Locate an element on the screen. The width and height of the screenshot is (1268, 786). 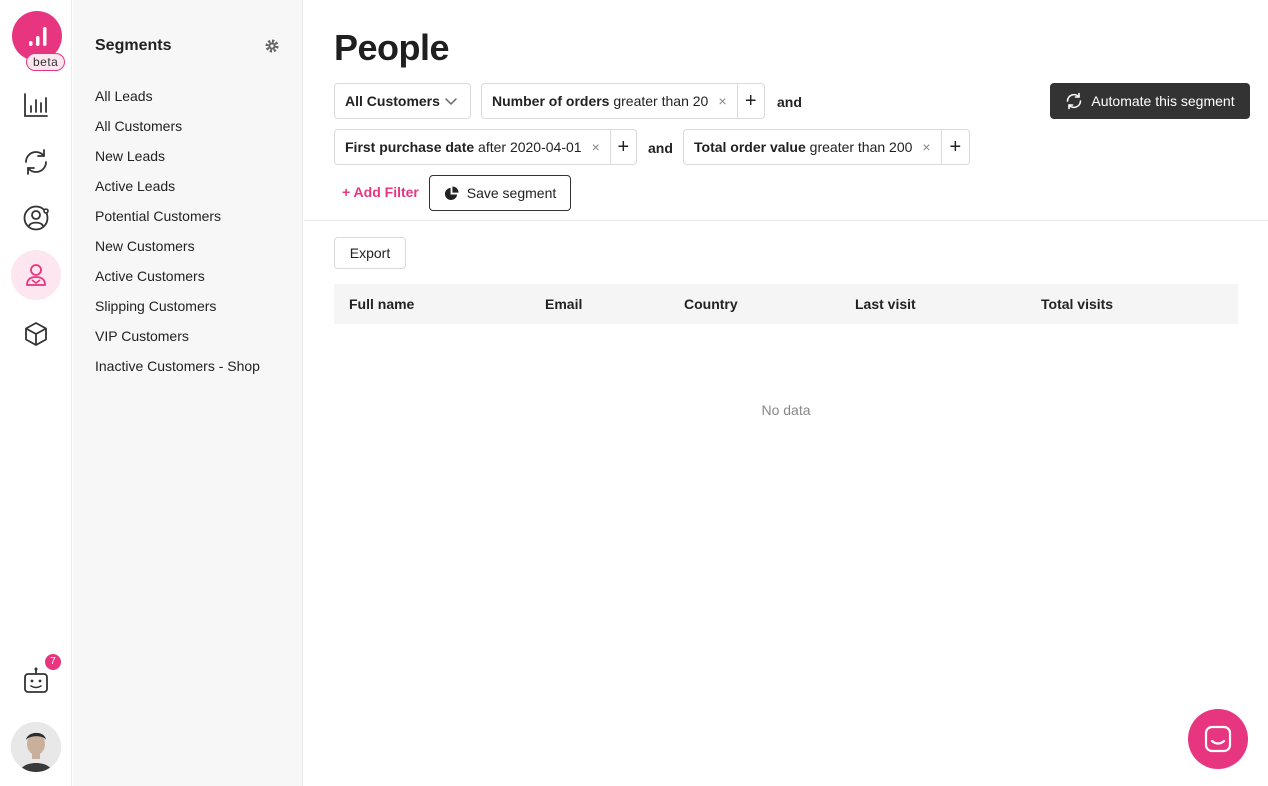
filter-chip-total-order-value: Total order value greater than 200 × + is located at coordinates (826, 147).